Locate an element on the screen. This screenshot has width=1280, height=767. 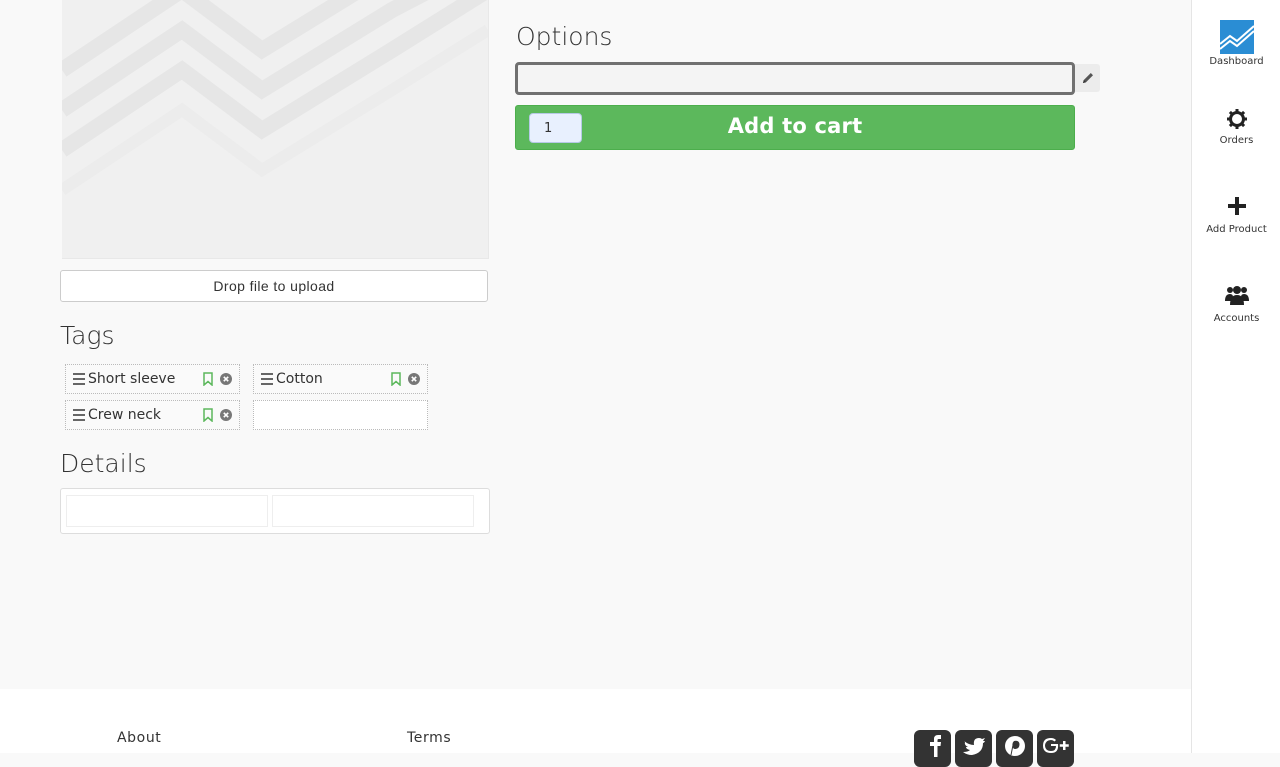
sidebar-item-dashboard: Dashboard is located at coordinates (1236, 43).